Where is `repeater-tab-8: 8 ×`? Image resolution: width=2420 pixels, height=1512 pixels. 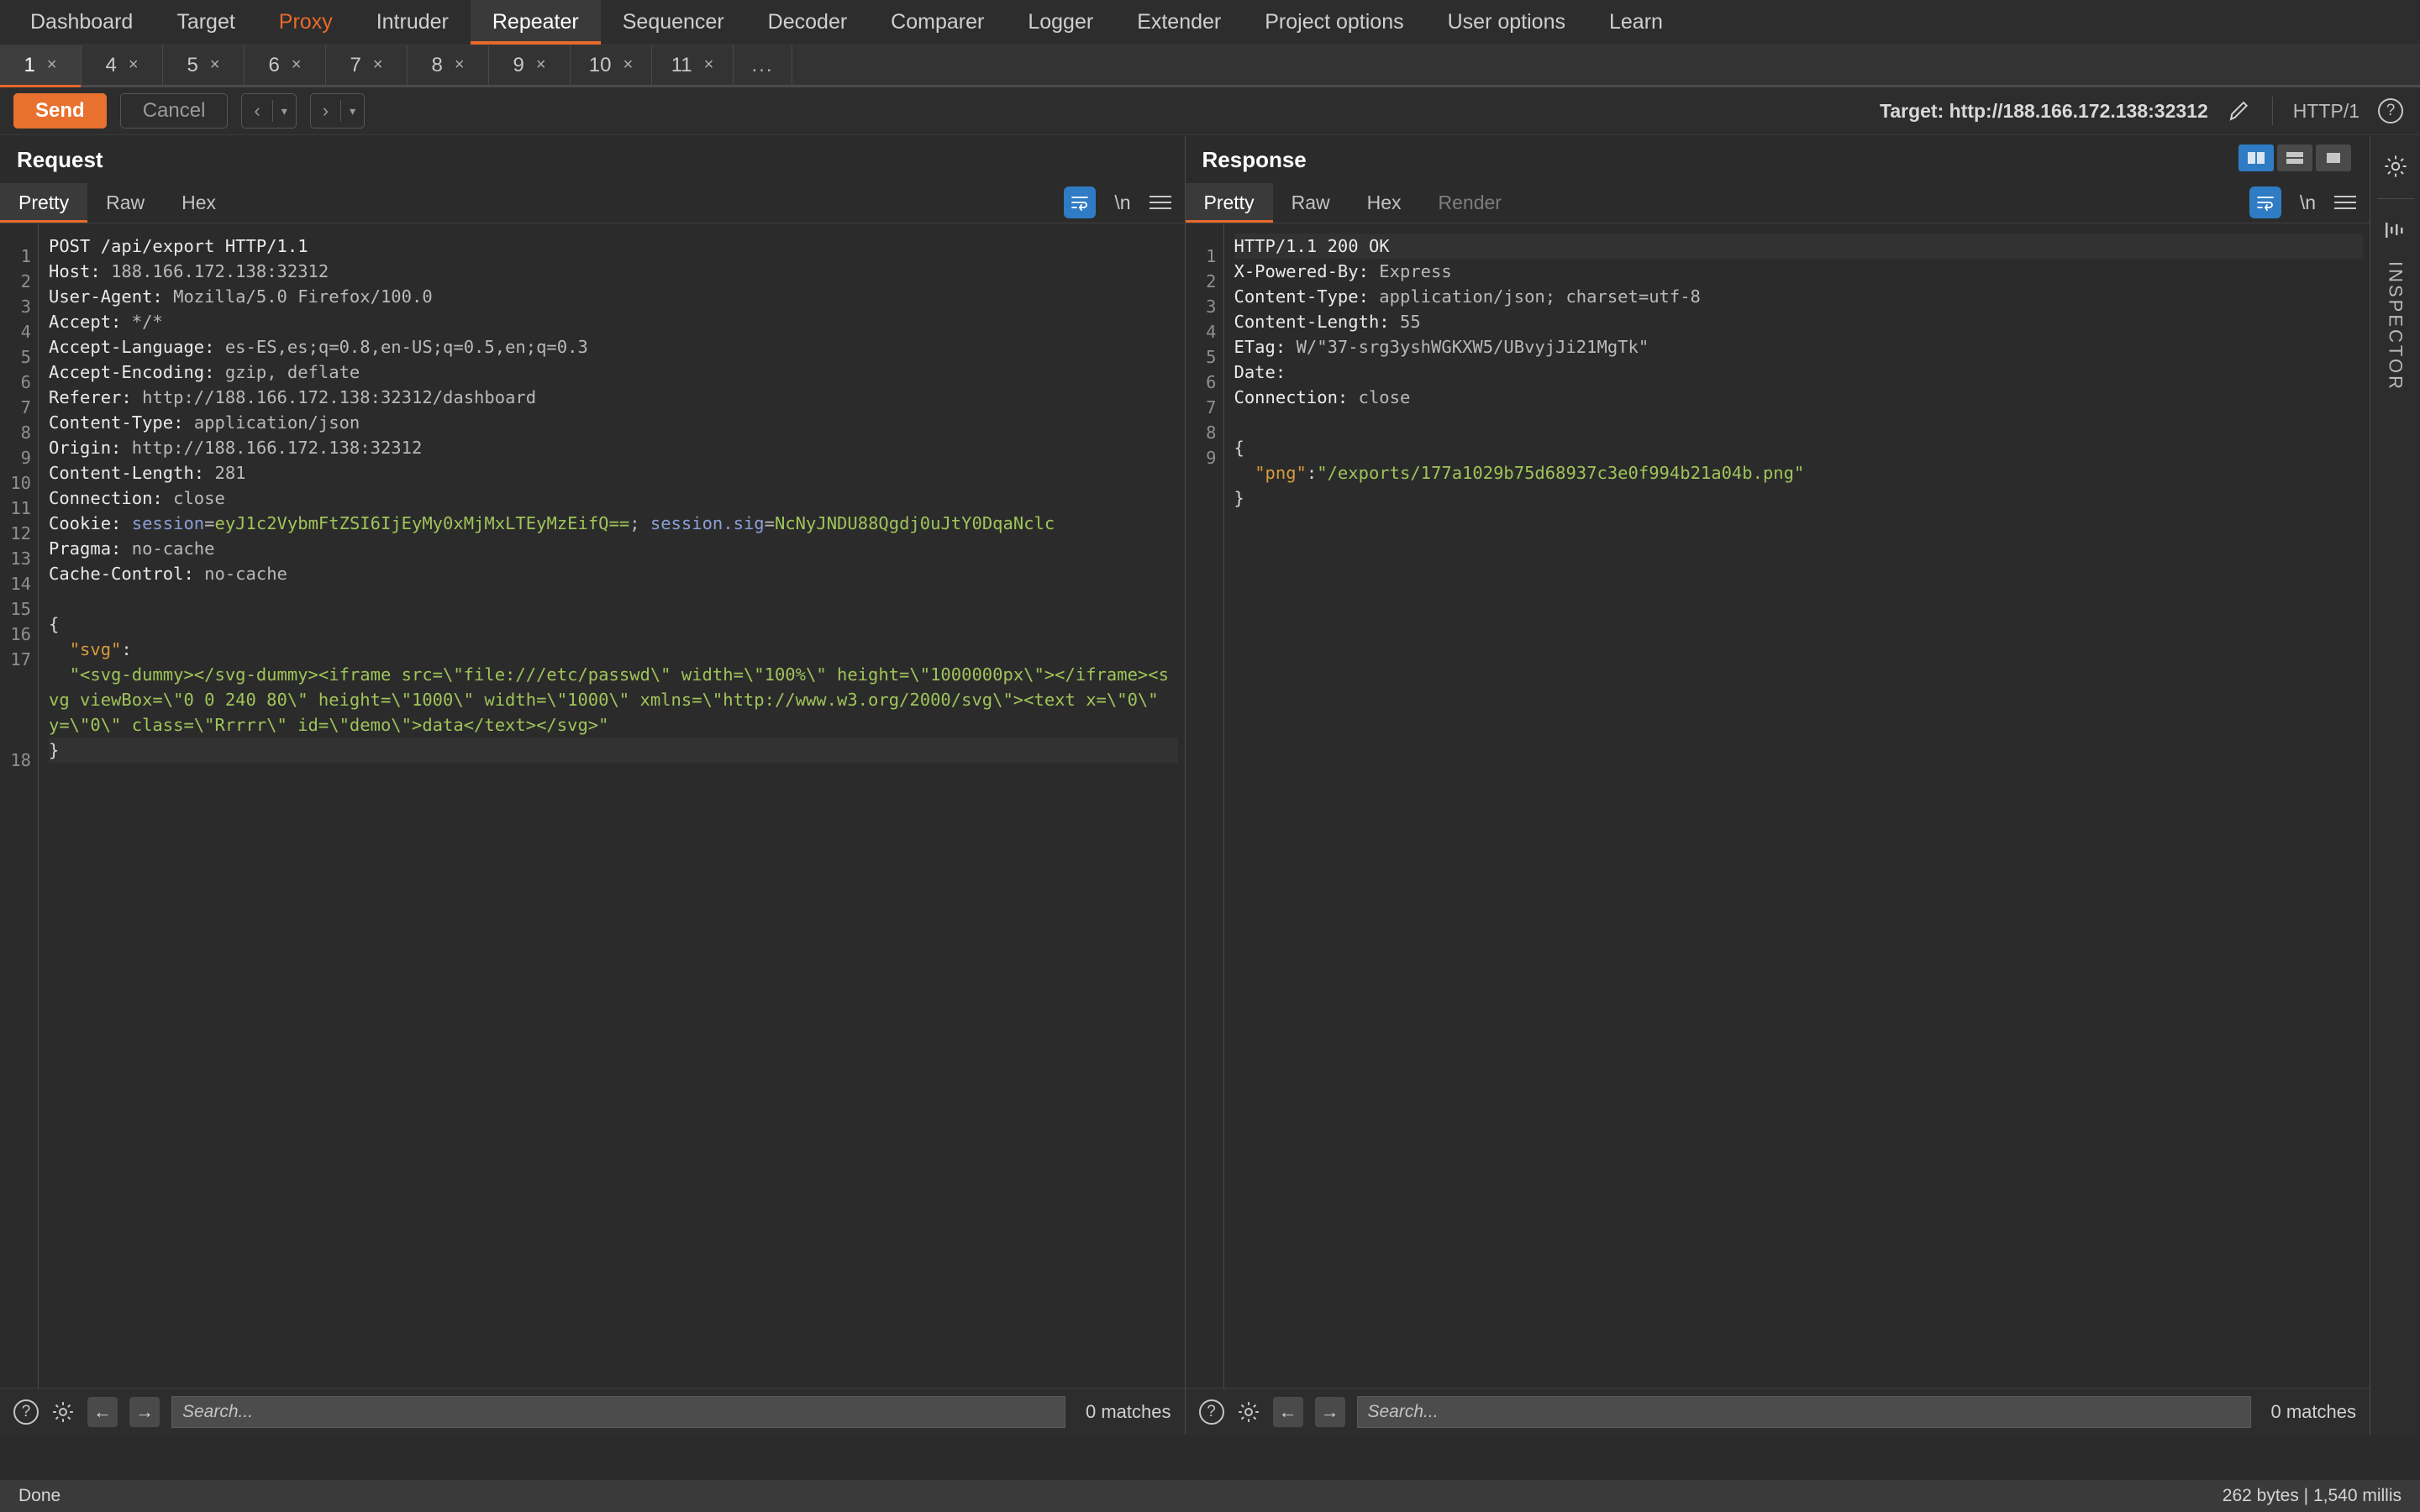
repeater-tab-8: 8 × is located at coordinates (449, 65).